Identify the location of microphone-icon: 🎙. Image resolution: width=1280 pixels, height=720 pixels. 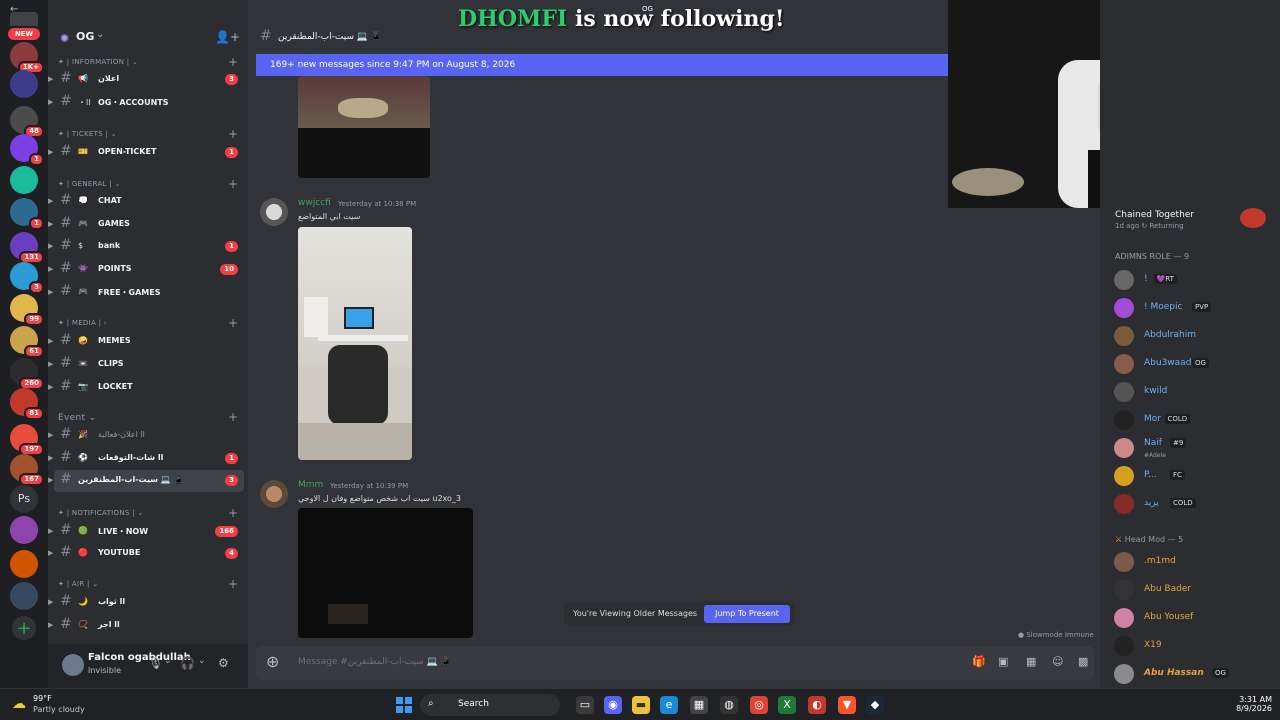
(155, 663).